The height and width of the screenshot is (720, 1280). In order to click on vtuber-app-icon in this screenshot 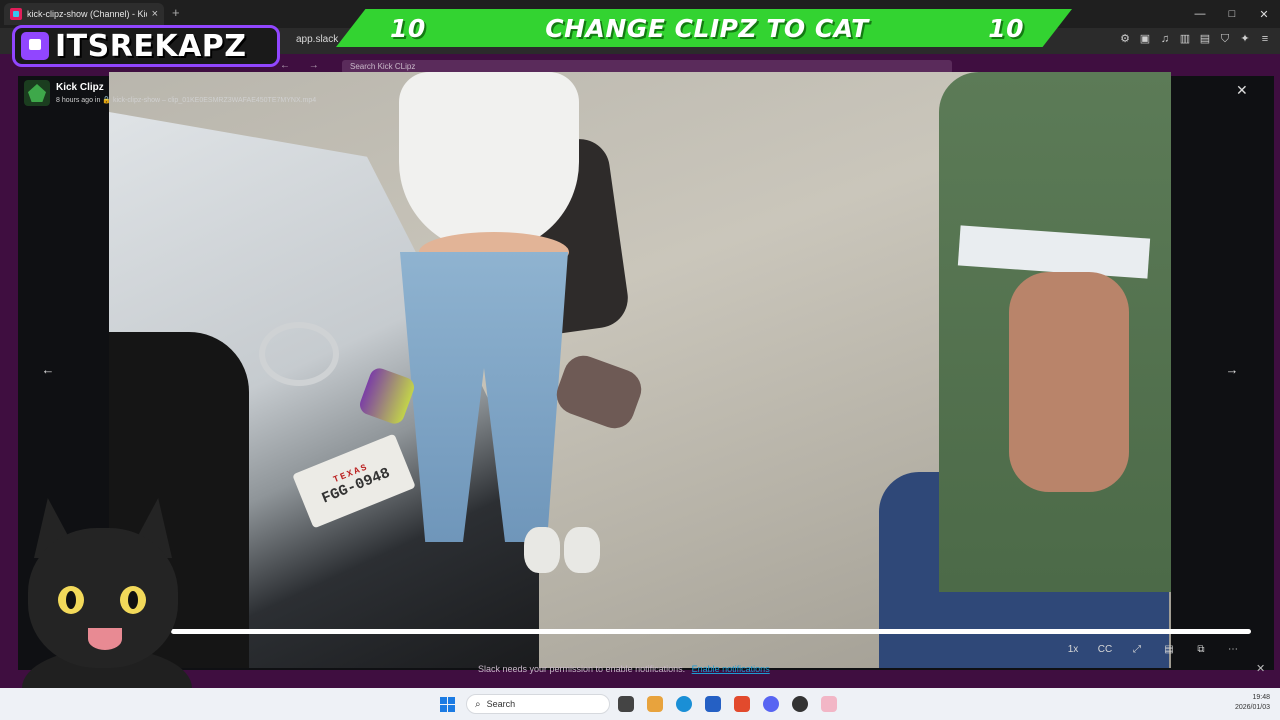, I will do `click(829, 704)`.